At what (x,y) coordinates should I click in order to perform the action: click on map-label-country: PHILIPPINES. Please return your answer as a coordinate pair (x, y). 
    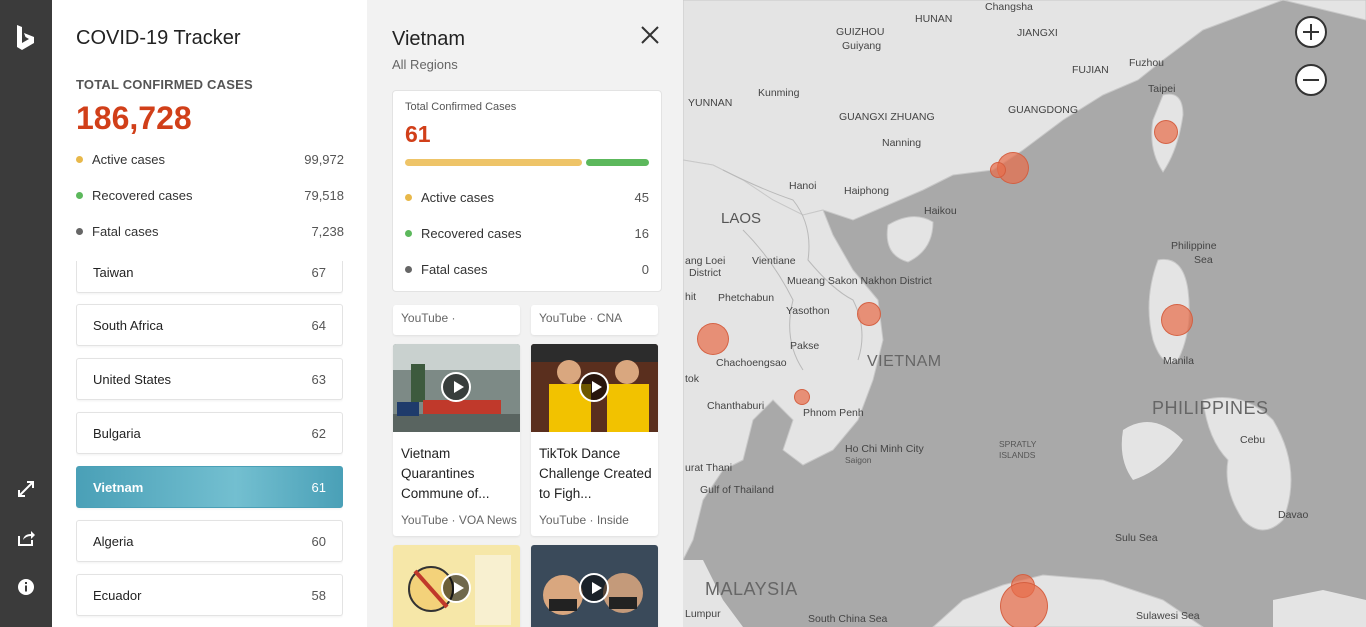
    Looking at the image, I should click on (1210, 408).